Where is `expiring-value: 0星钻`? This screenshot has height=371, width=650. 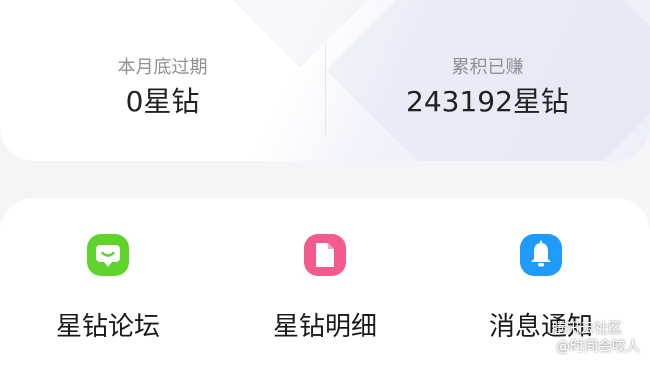 expiring-value: 0星钻 is located at coordinates (162, 101).